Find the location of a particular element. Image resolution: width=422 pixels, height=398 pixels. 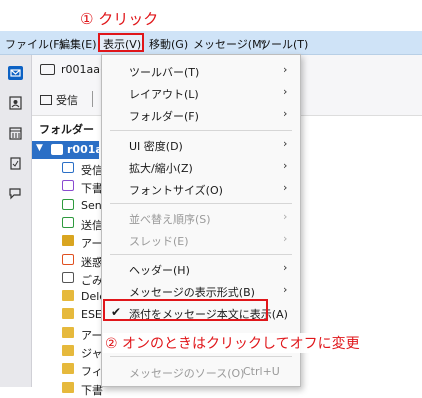

folder-account-row: ▼ r001aa is located at coordinates (71, 150).